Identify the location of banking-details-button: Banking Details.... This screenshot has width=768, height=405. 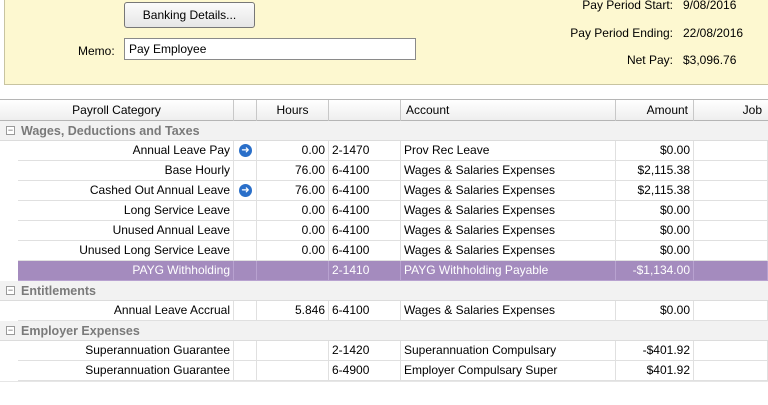
(189, 15).